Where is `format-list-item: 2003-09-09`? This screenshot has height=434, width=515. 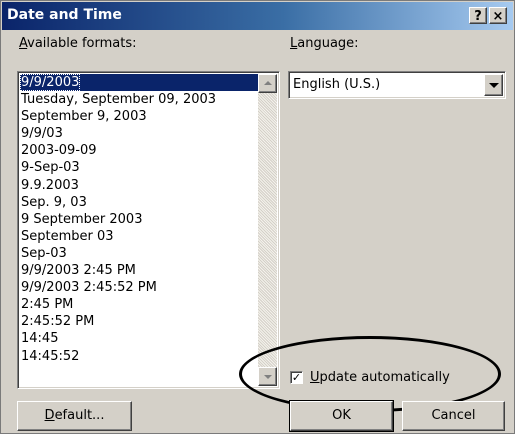 format-list-item: 2003-09-09 is located at coordinates (139, 150).